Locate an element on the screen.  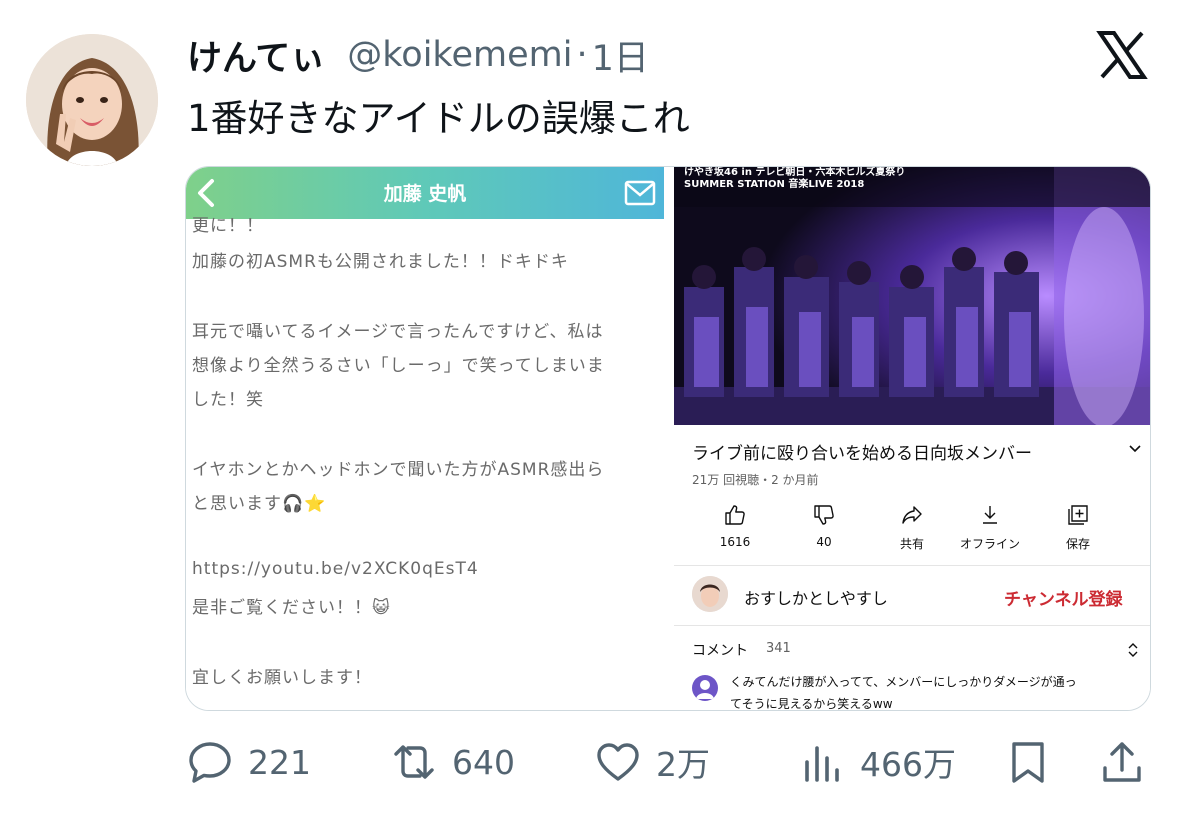
analytics-icon is located at coordinates (822, 764).